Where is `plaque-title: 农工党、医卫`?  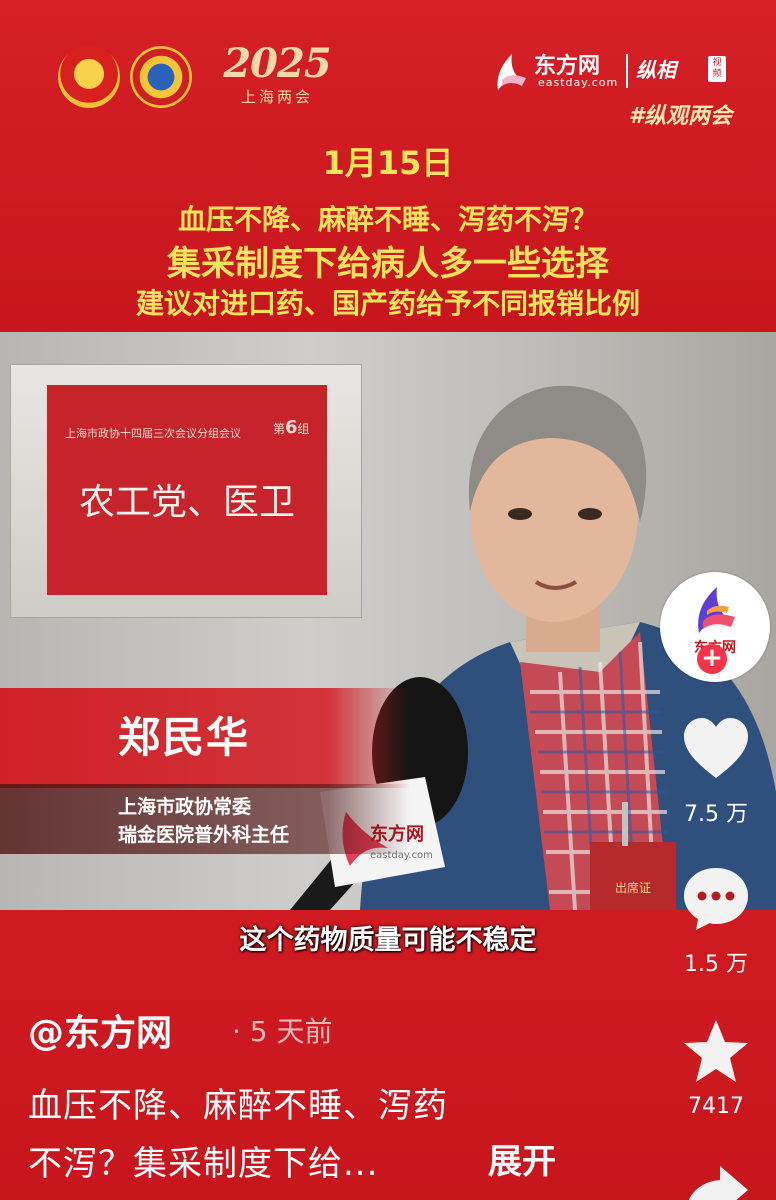
plaque-title: 农工党、医卫 is located at coordinates (186, 502).